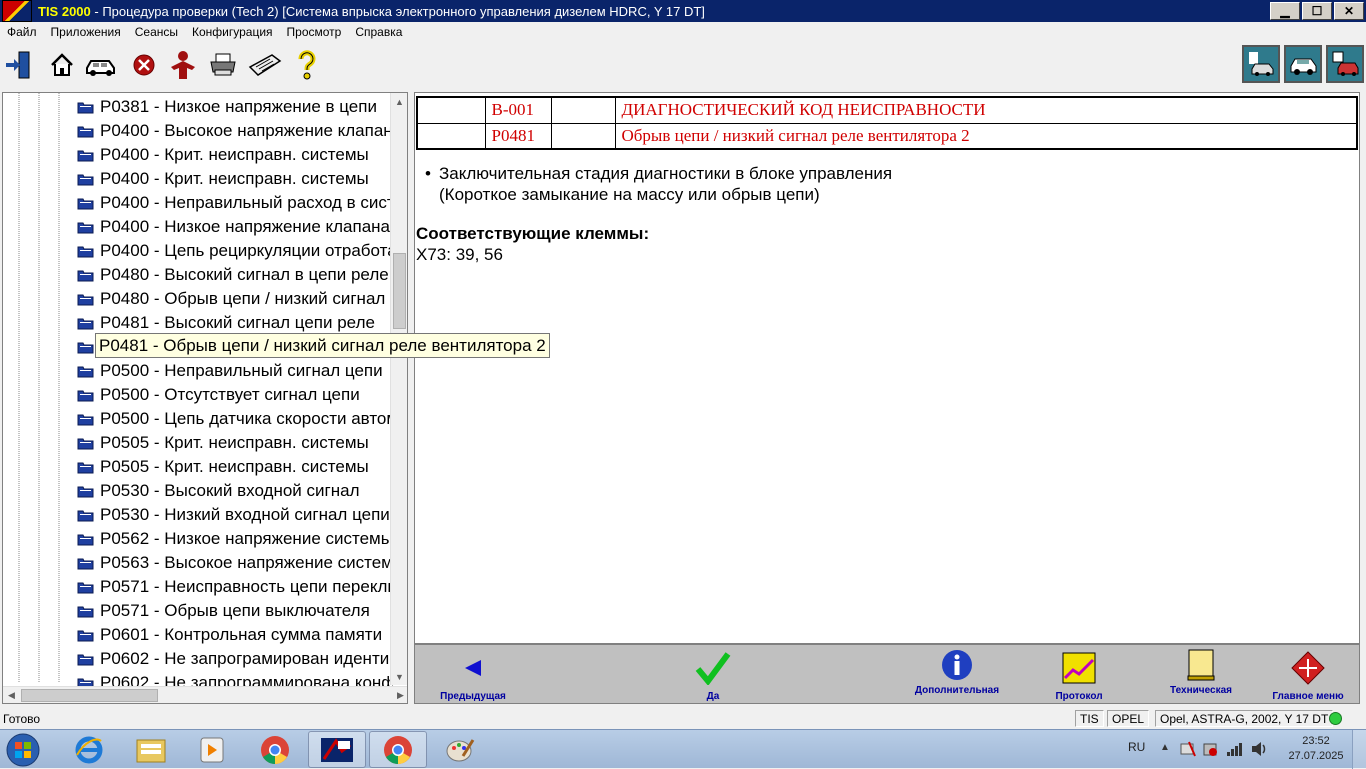 This screenshot has width=1366, height=769. What do you see at coordinates (89, 695) in the screenshot?
I see `tree-hscroll-thumb` at bounding box center [89, 695].